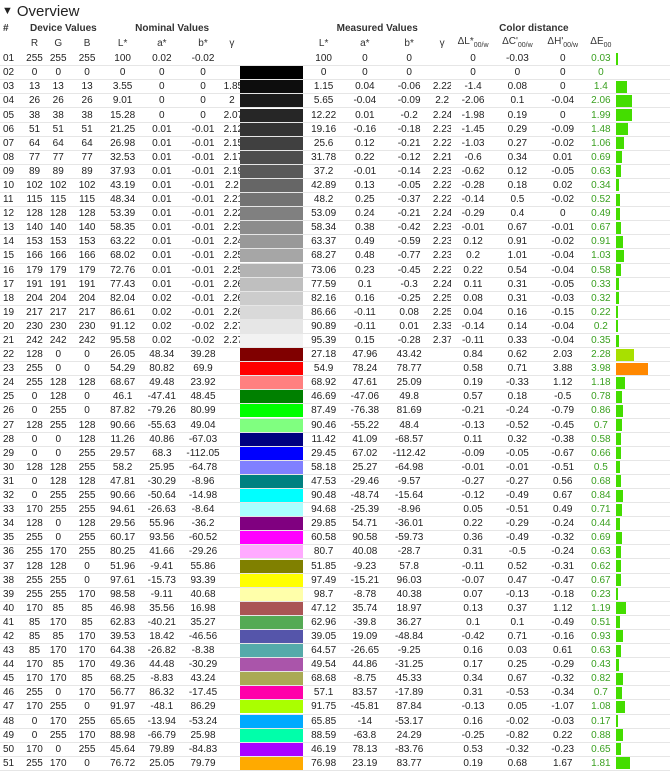 The width and height of the screenshot is (670, 771). Describe the element at coordinates (601, 622) in the screenshot. I see `delta-e: 0.51` at that location.